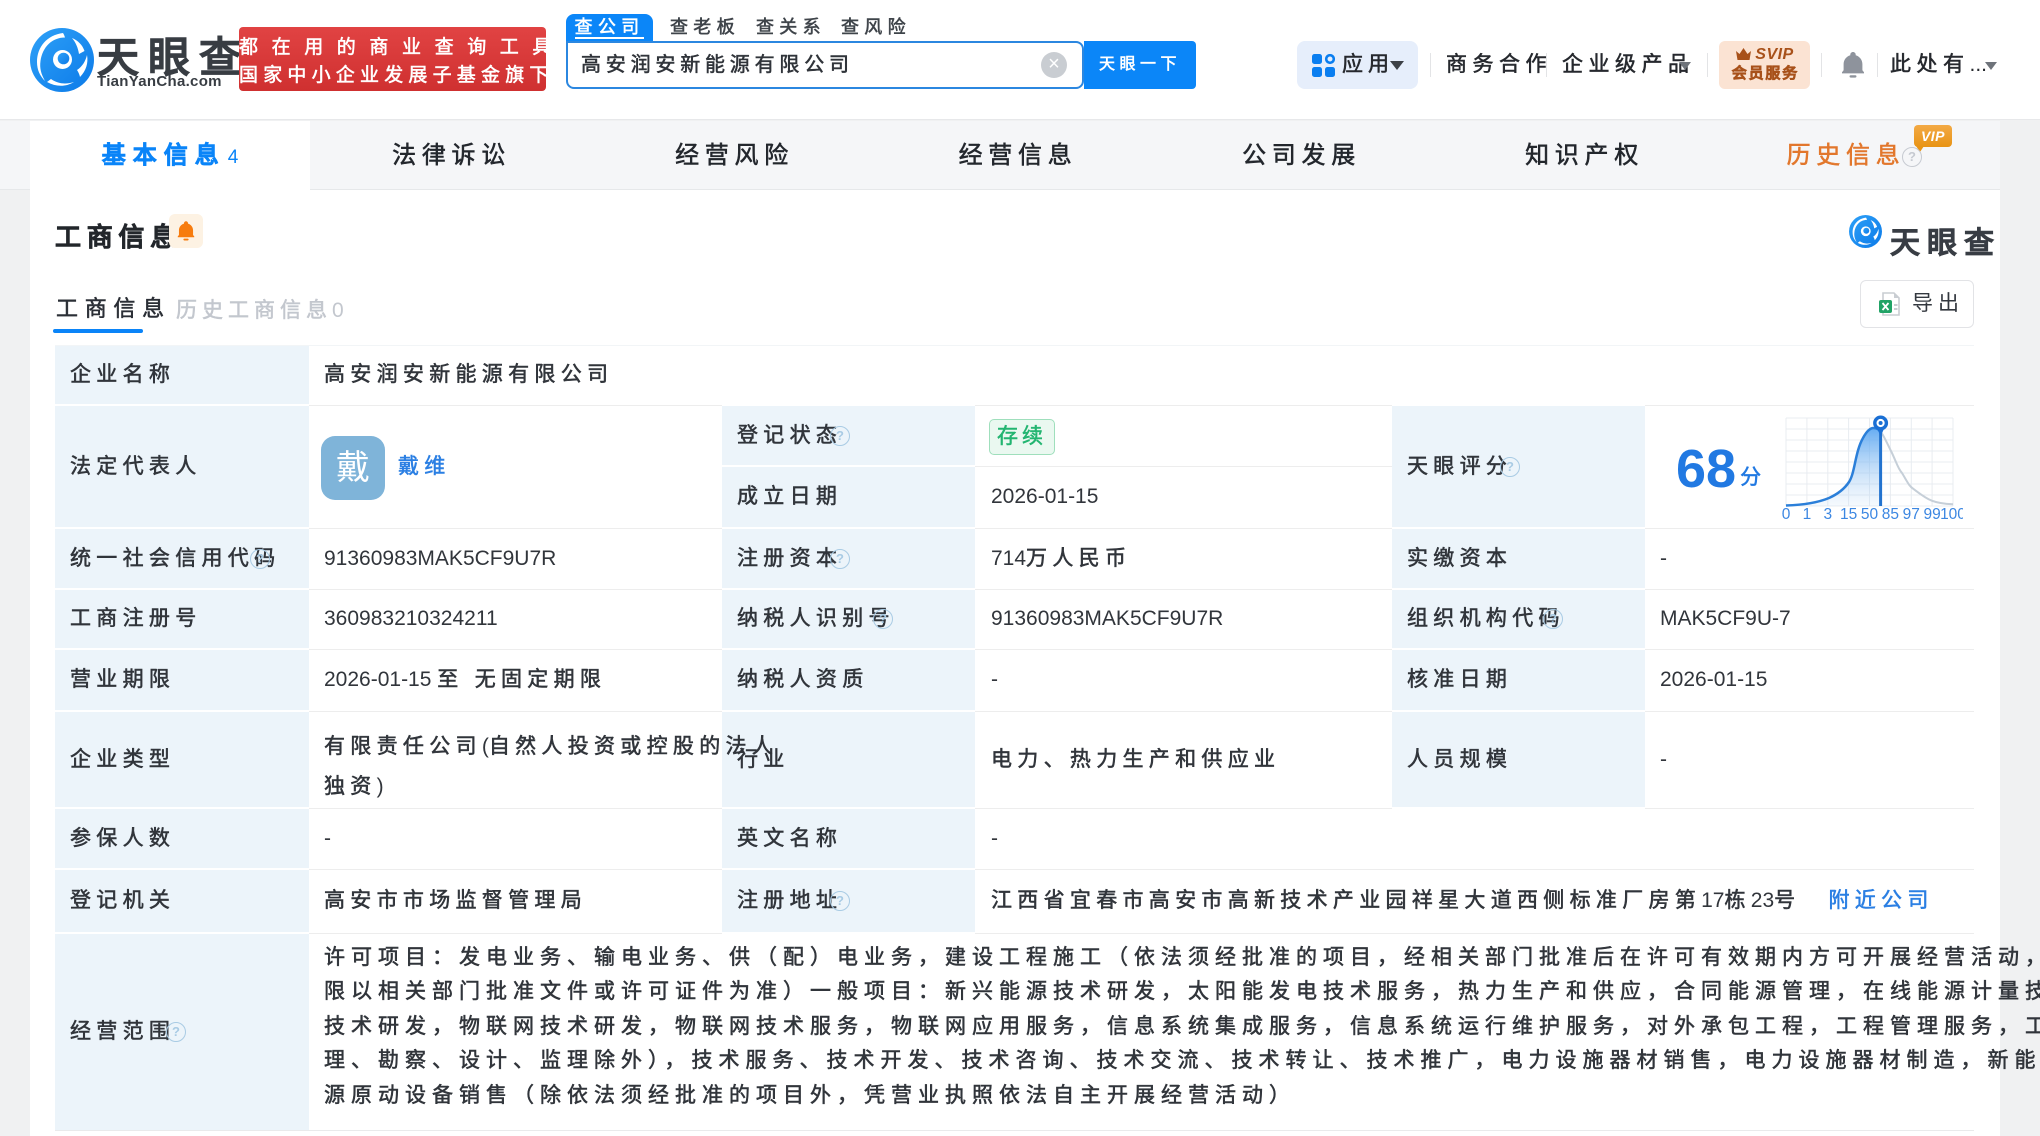  I want to click on svg-text: 15, so click(1848, 514).